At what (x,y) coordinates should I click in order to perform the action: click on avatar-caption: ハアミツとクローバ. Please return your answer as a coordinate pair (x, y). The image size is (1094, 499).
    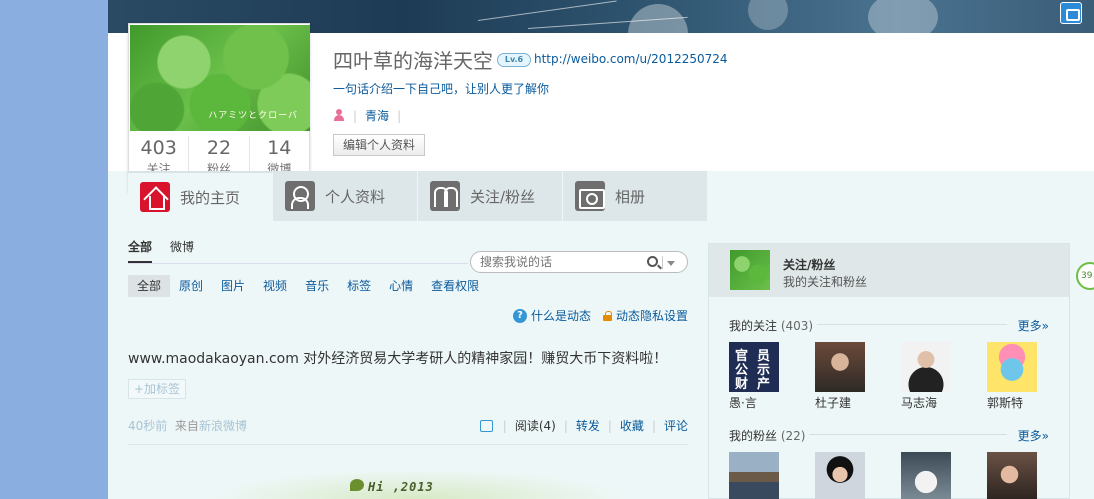
    Looking at the image, I should click on (253, 116).